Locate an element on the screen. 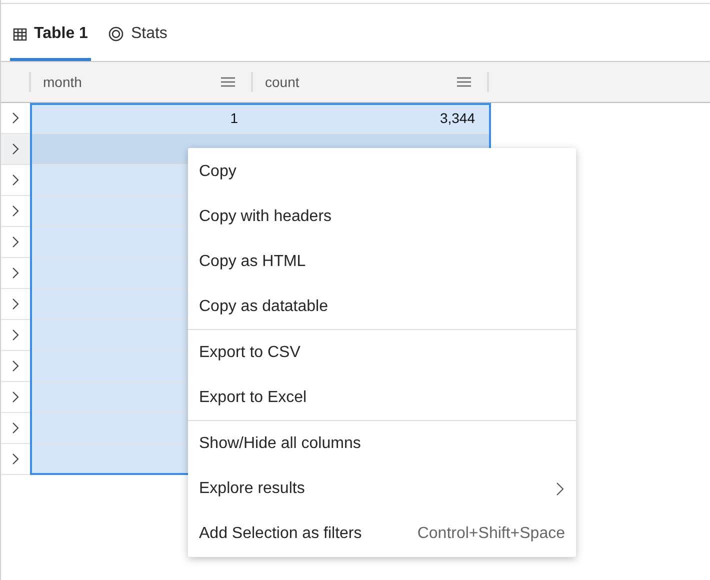 This screenshot has width=710, height=580. menu-item: Copy with headers is located at coordinates (382, 216).